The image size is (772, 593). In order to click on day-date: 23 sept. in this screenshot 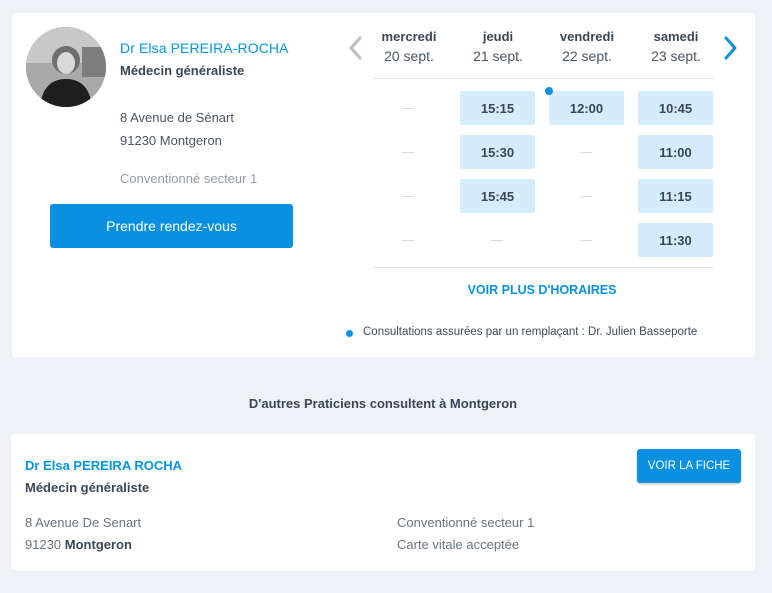, I will do `click(676, 56)`.